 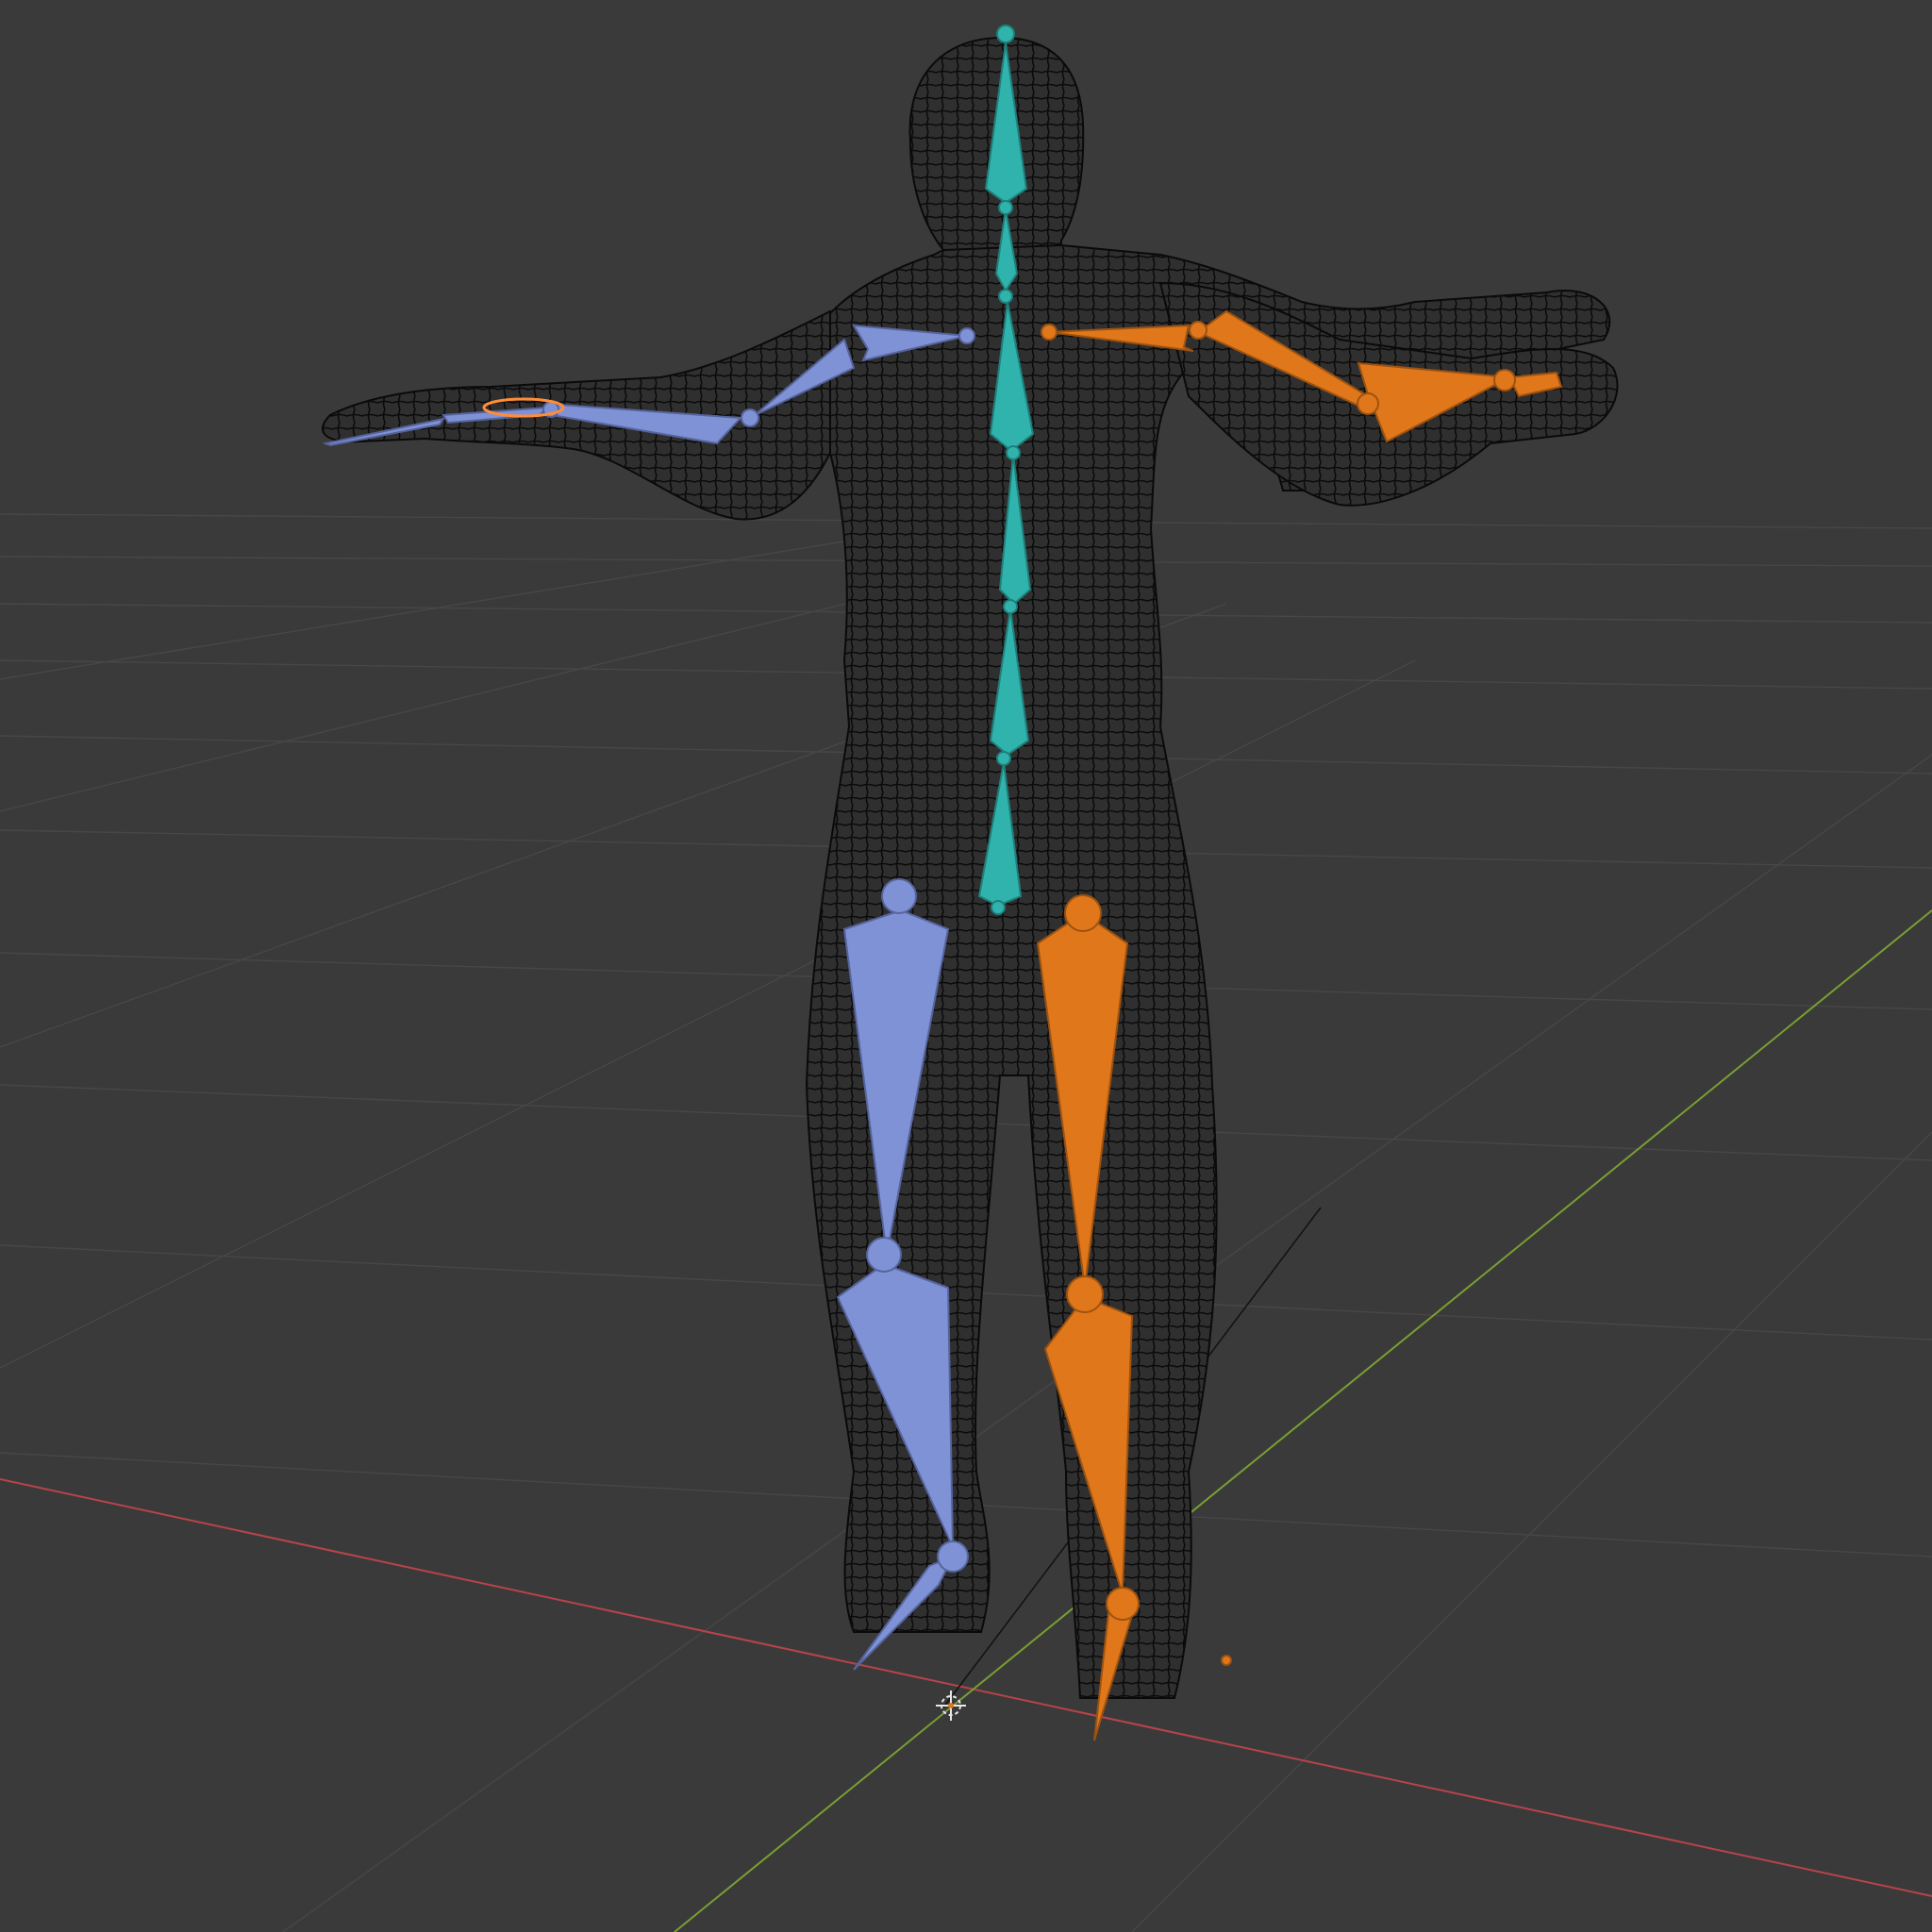 What do you see at coordinates (1083, 913) in the screenshot?
I see `right-hip-joint` at bounding box center [1083, 913].